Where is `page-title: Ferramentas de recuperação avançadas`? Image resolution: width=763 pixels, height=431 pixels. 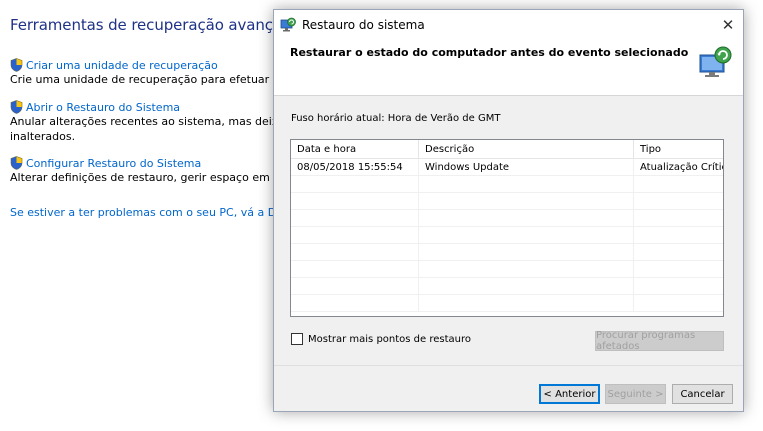
page-title: Ferramentas de recuperação avançadas is located at coordinates (159, 25).